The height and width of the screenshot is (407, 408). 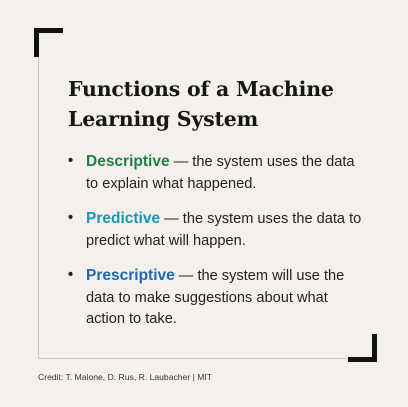 I want to click on corner-mark-top-left-vertical, so click(x=36, y=42).